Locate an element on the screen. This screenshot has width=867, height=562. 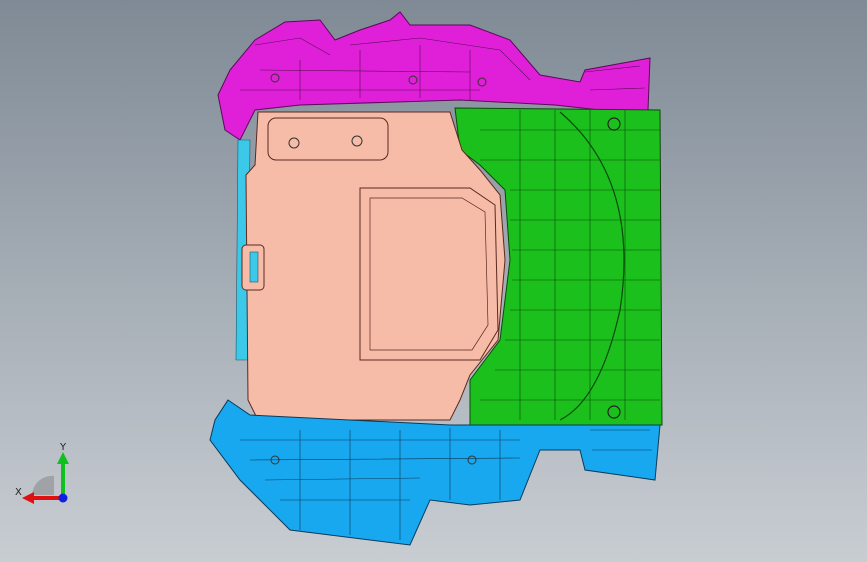
z-axis-dot is located at coordinates (63, 498).